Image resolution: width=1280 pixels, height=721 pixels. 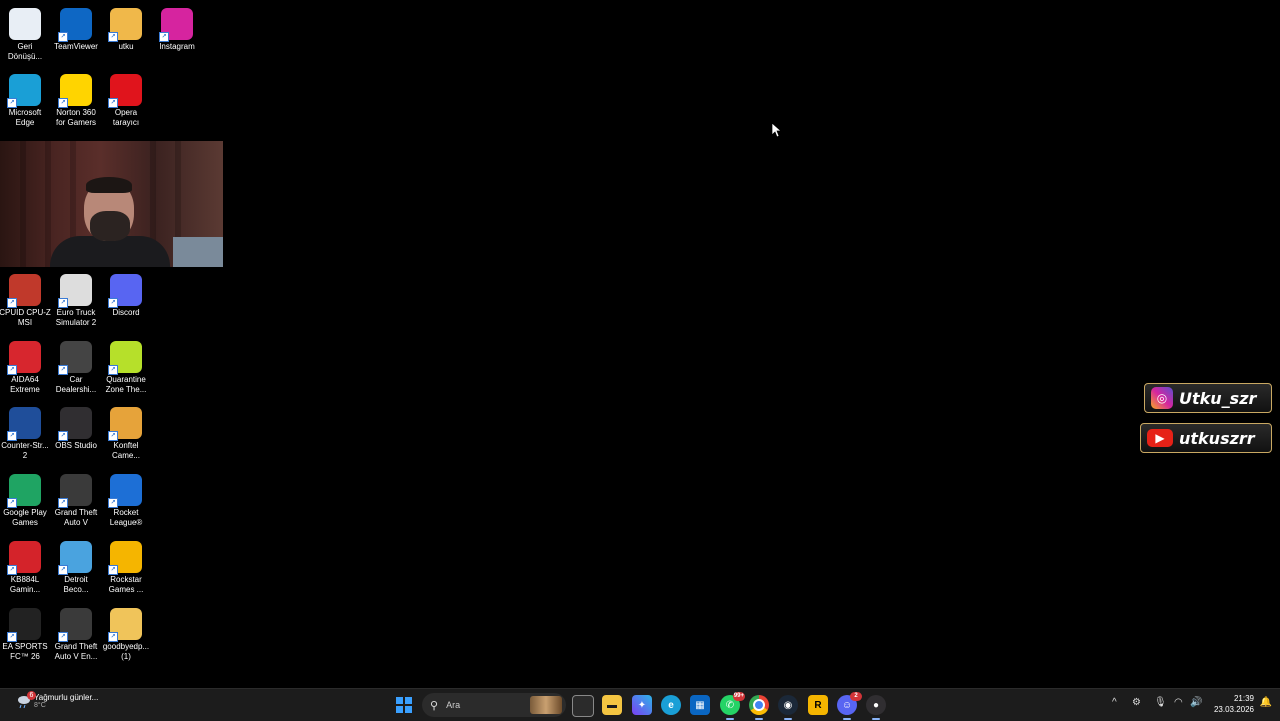 What do you see at coordinates (1162, 398) in the screenshot?
I see `instagram-icon: ◎` at bounding box center [1162, 398].